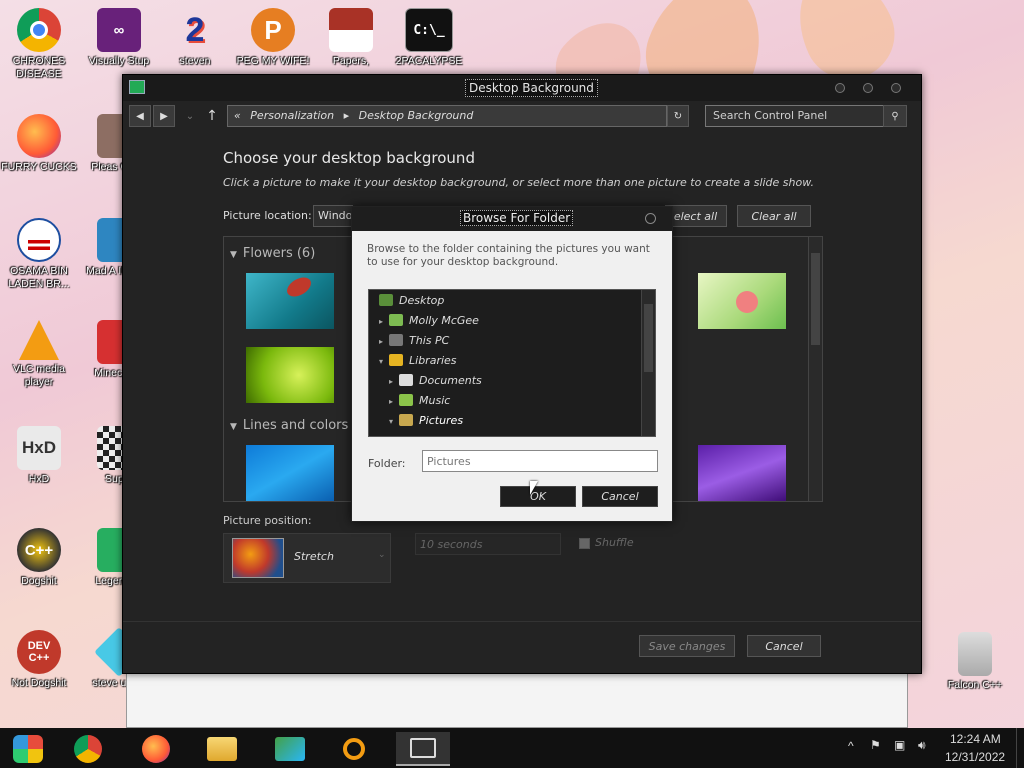  Describe the element at coordinates (419, 400) in the screenshot. I see `tree-item-music: ▸ Music` at that location.